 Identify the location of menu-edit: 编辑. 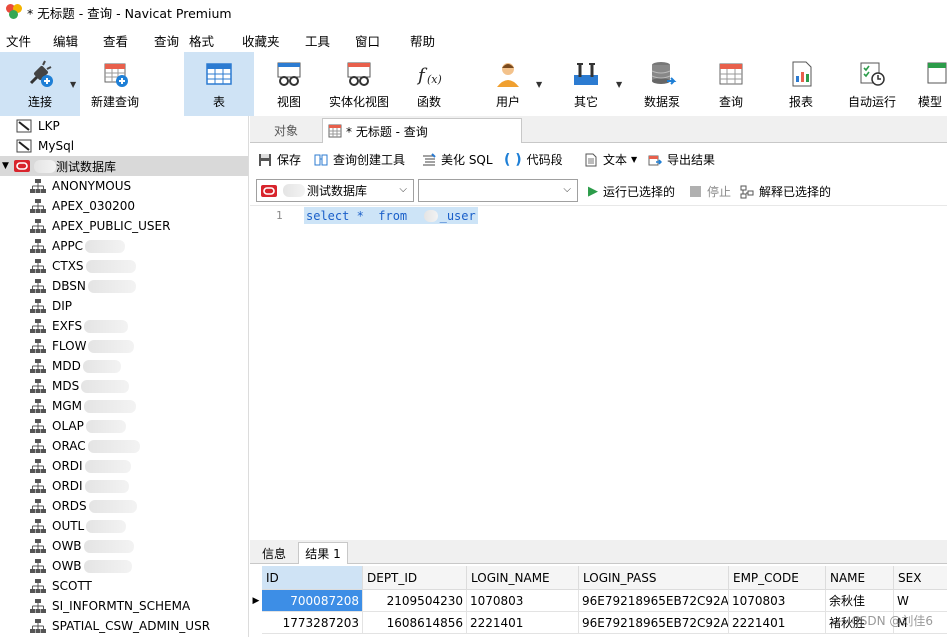
(65, 40).